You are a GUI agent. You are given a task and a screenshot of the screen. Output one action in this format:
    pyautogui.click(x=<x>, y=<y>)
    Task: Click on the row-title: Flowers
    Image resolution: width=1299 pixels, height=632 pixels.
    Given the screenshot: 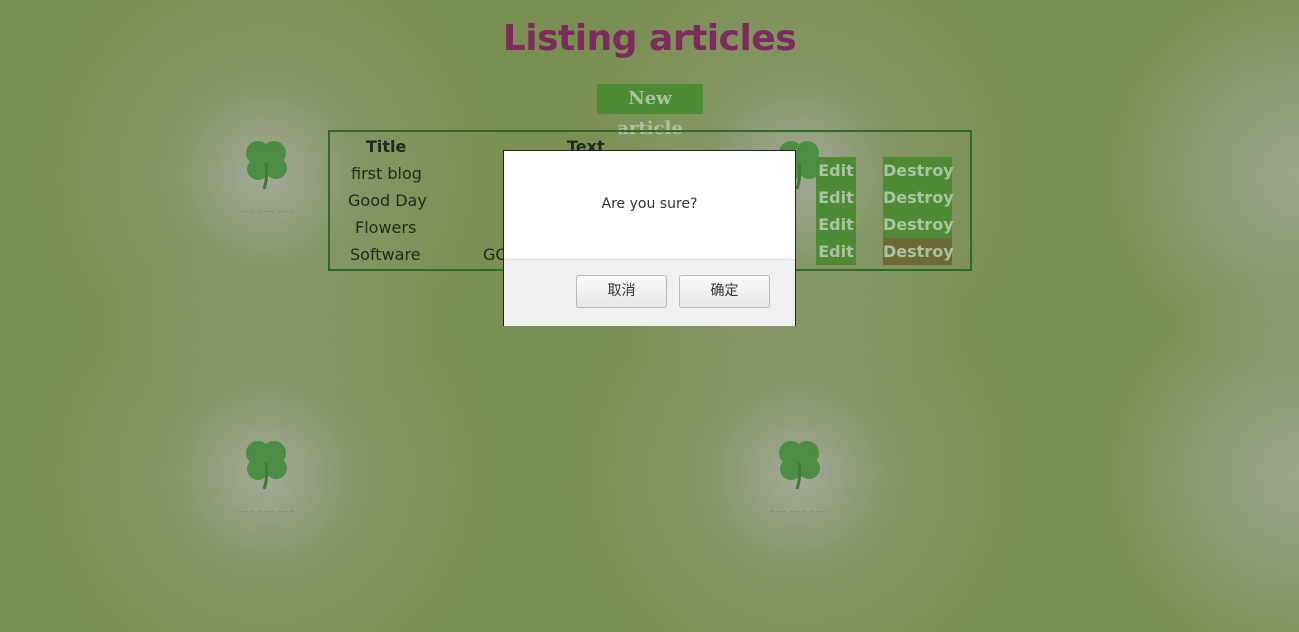 What is the action you would take?
    pyautogui.click(x=386, y=227)
    